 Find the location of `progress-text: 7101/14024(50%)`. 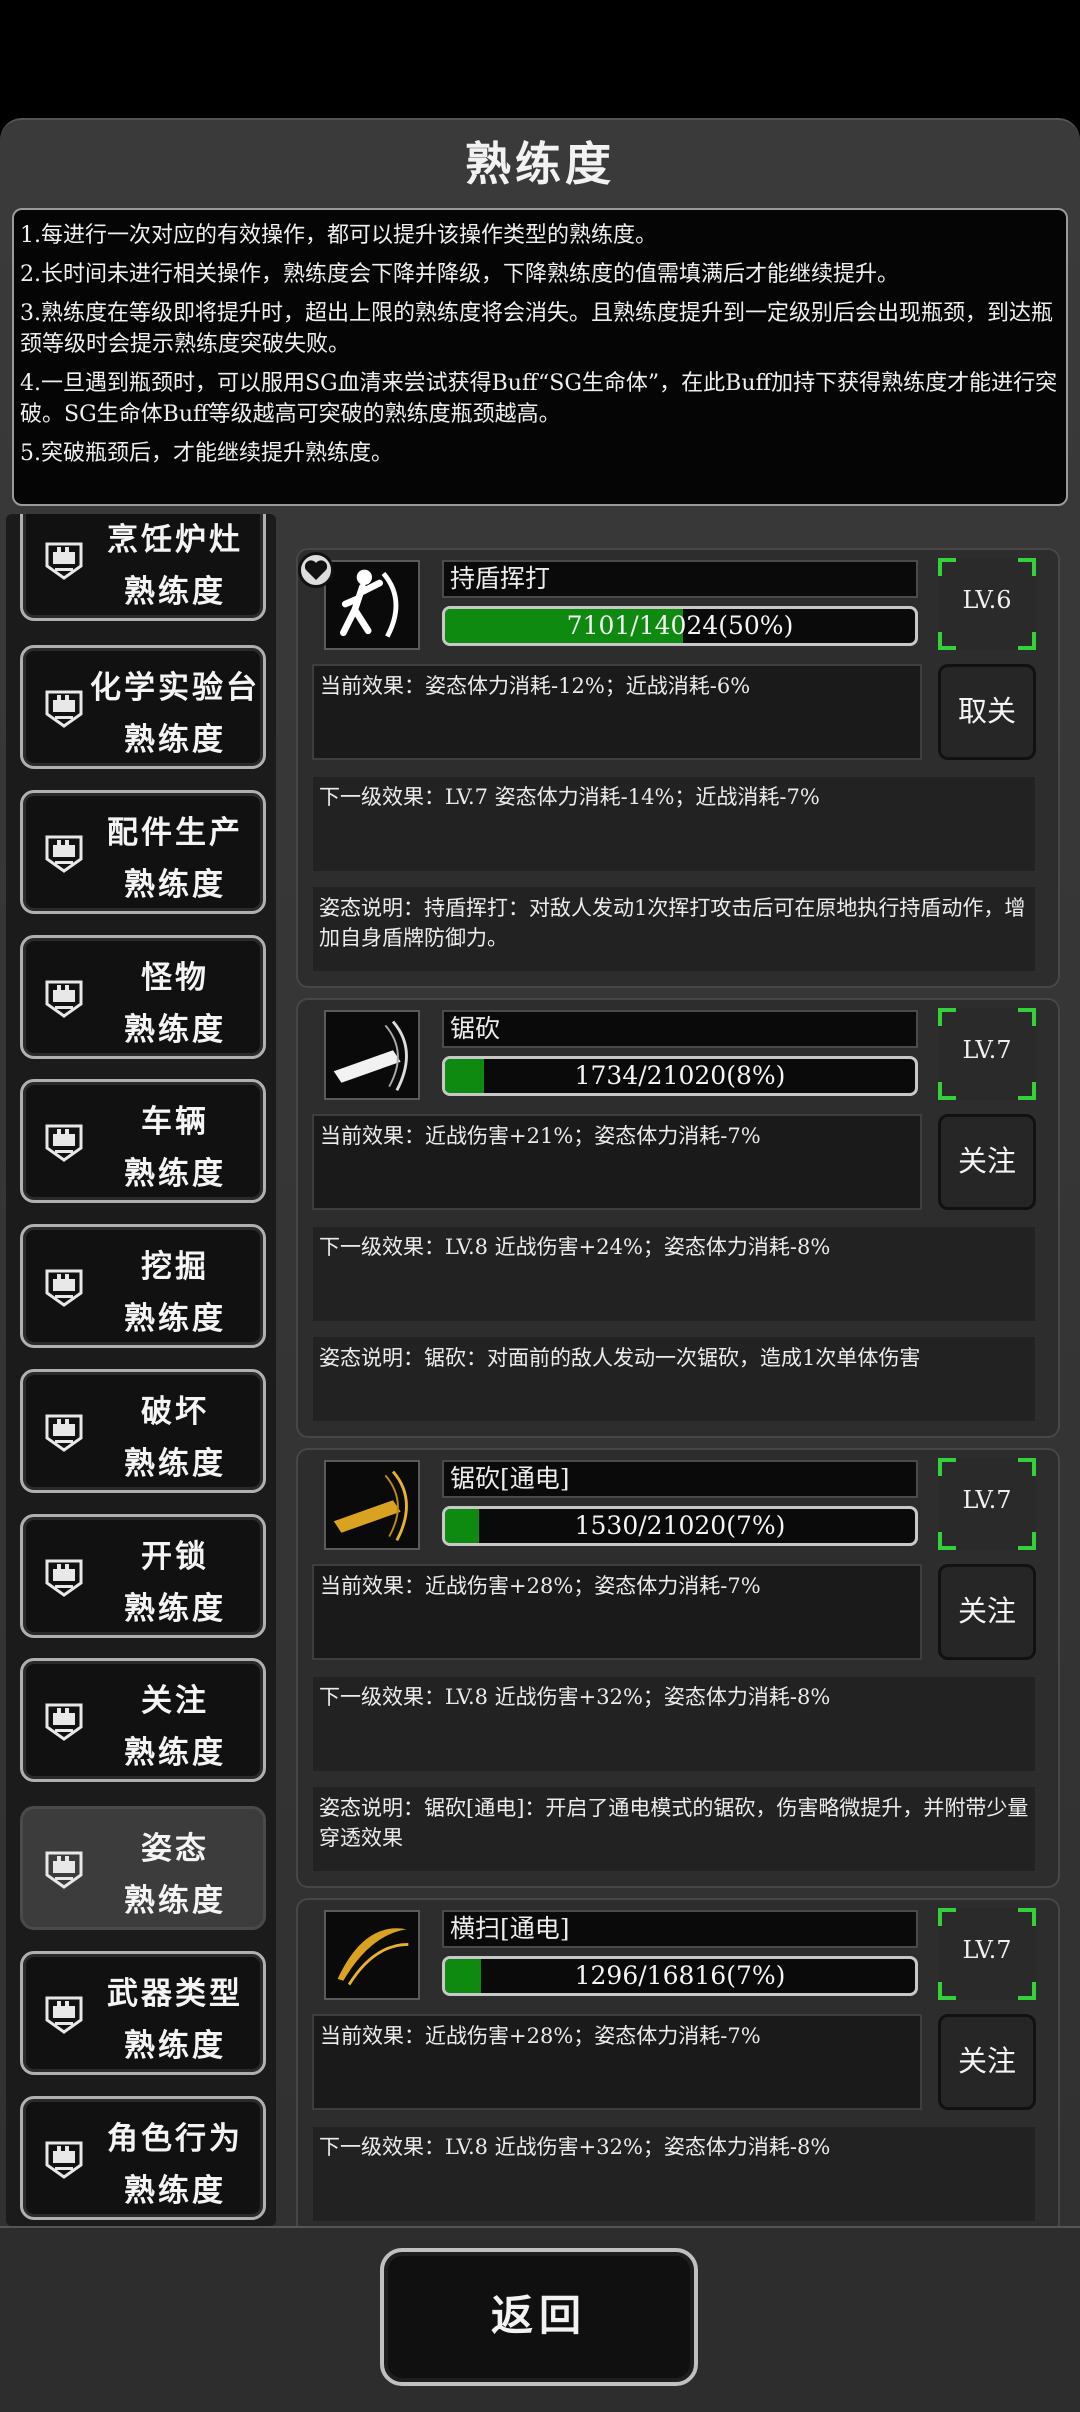

progress-text: 7101/14024(50%) is located at coordinates (680, 625).